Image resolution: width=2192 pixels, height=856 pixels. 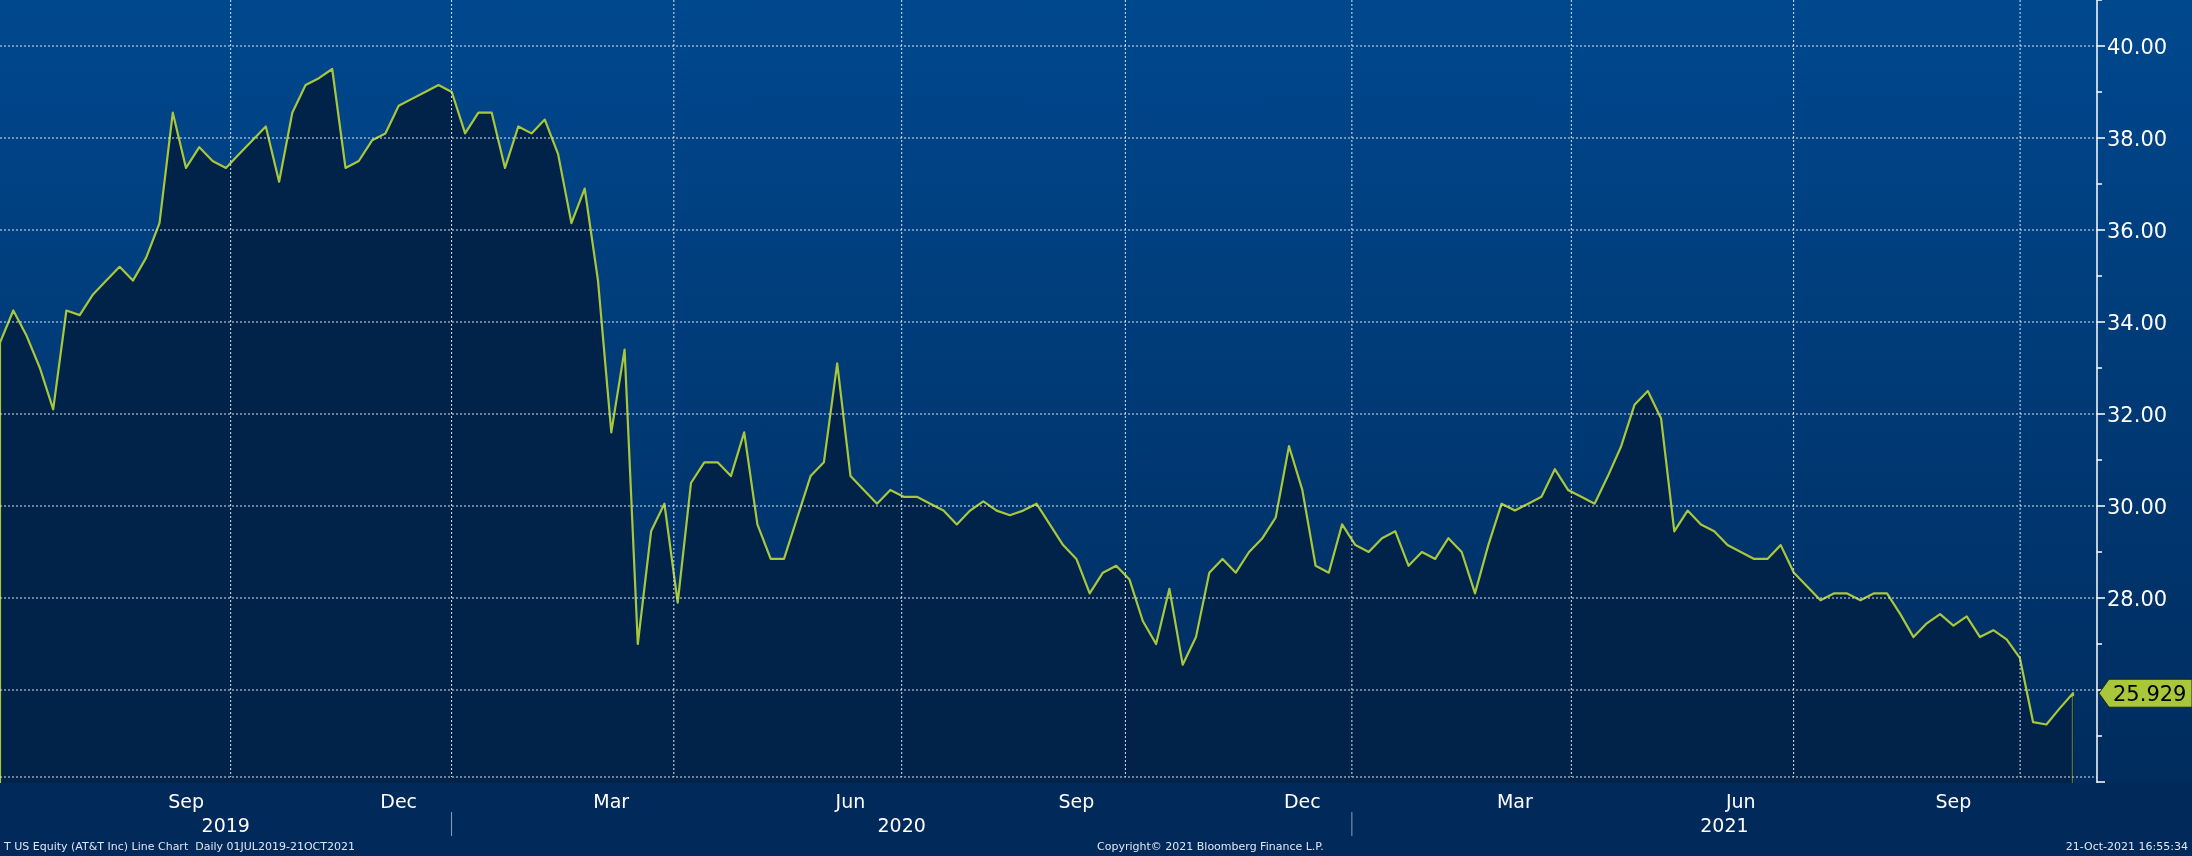 What do you see at coordinates (1724, 825) in the screenshot?
I see `year-label: 2021` at bounding box center [1724, 825].